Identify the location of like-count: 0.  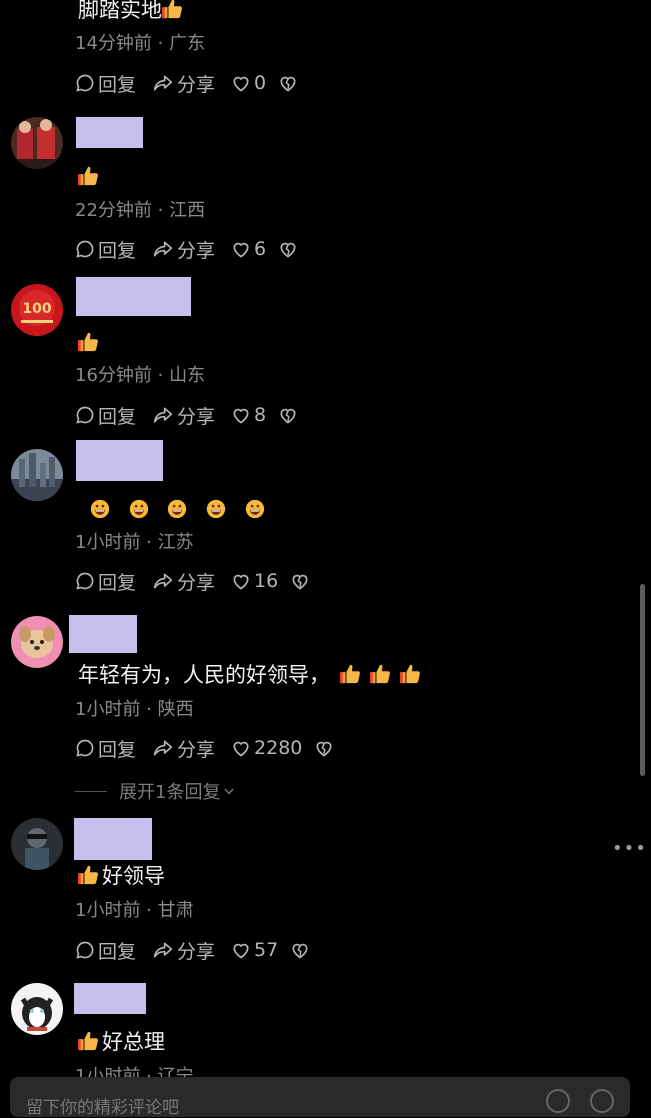
(260, 83).